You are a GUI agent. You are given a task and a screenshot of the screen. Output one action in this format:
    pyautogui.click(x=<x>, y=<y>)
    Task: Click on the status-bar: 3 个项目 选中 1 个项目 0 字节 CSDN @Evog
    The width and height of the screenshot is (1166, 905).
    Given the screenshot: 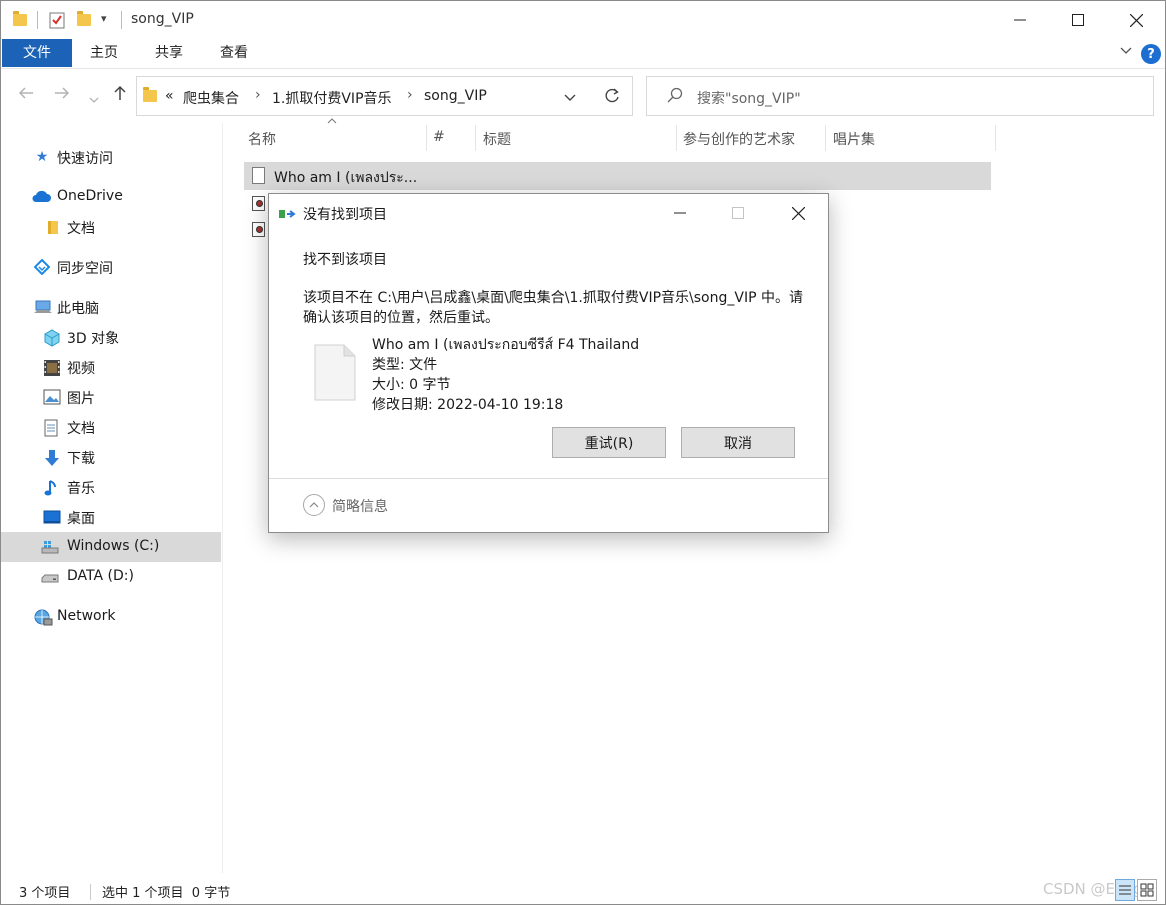 What is the action you would take?
    pyautogui.click(x=583, y=890)
    